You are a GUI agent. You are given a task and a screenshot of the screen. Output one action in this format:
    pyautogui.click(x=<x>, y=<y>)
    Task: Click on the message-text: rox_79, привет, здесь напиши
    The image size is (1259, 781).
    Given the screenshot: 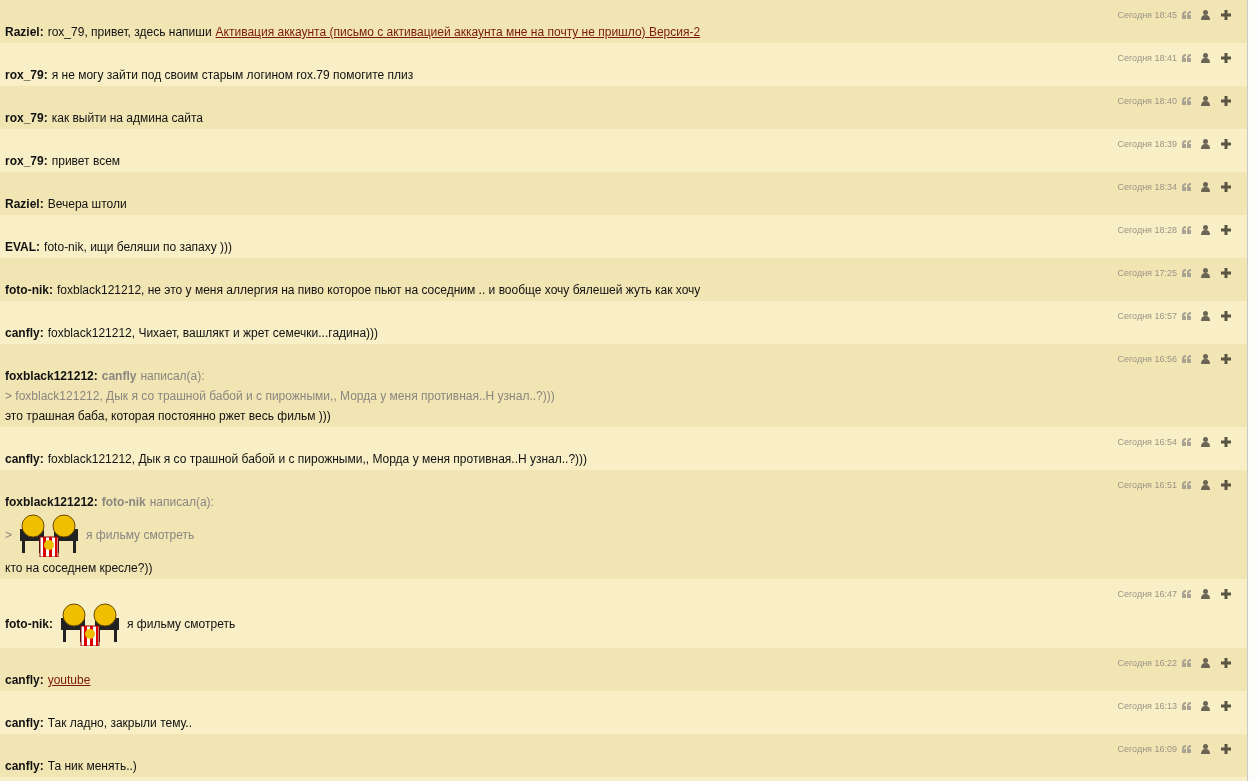 What is the action you would take?
    pyautogui.click(x=129, y=32)
    